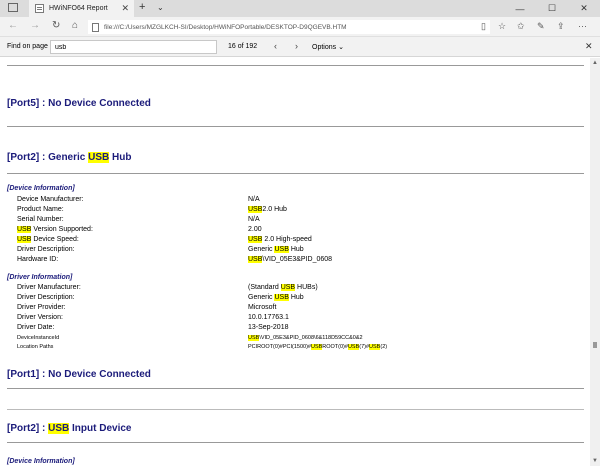 This screenshot has height=466, width=600. Describe the element at coordinates (100, 428) in the screenshot. I see `heading-text: Input Device` at that location.